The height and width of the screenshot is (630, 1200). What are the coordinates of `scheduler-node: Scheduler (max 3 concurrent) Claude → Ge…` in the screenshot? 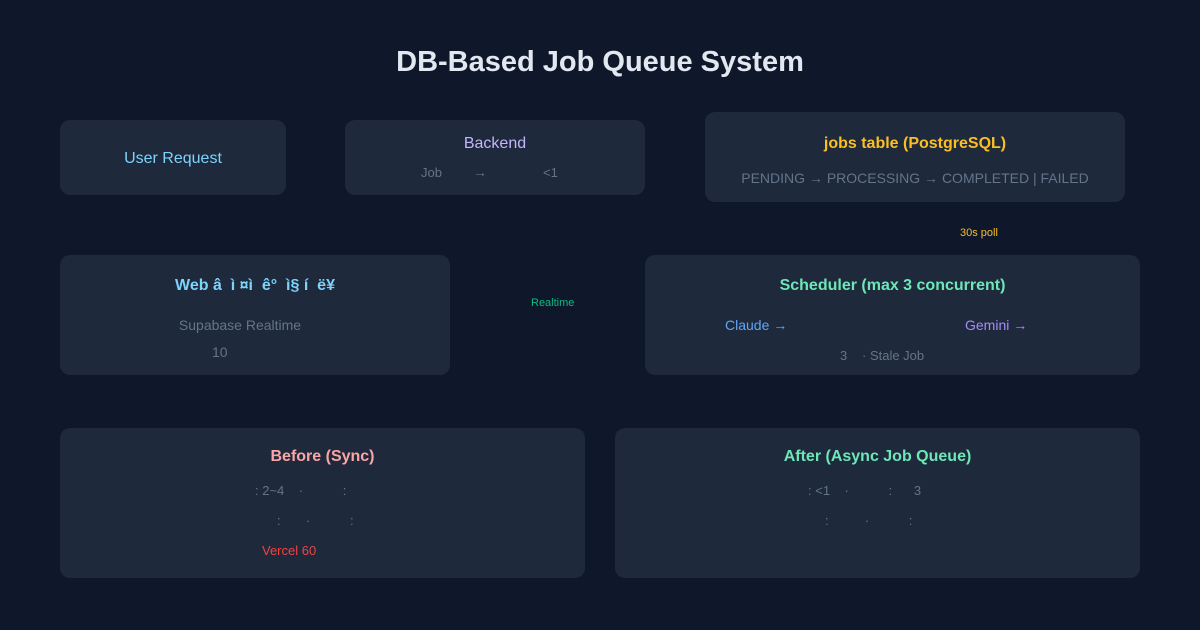 It's located at (892, 315).